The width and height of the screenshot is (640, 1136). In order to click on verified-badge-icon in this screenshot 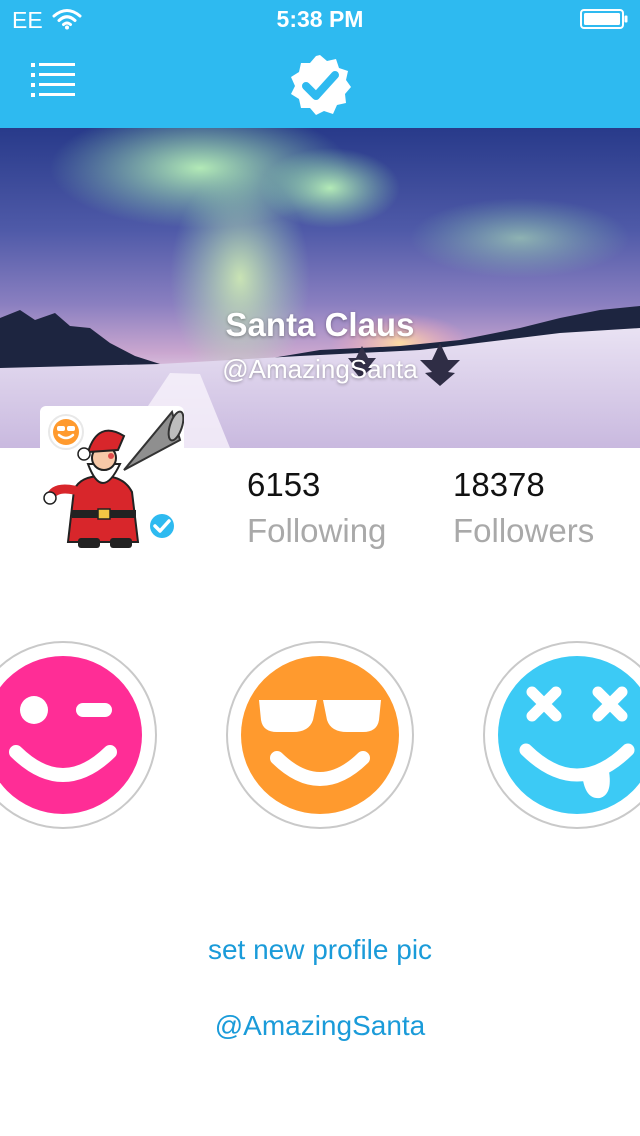, I will do `click(320, 85)`.